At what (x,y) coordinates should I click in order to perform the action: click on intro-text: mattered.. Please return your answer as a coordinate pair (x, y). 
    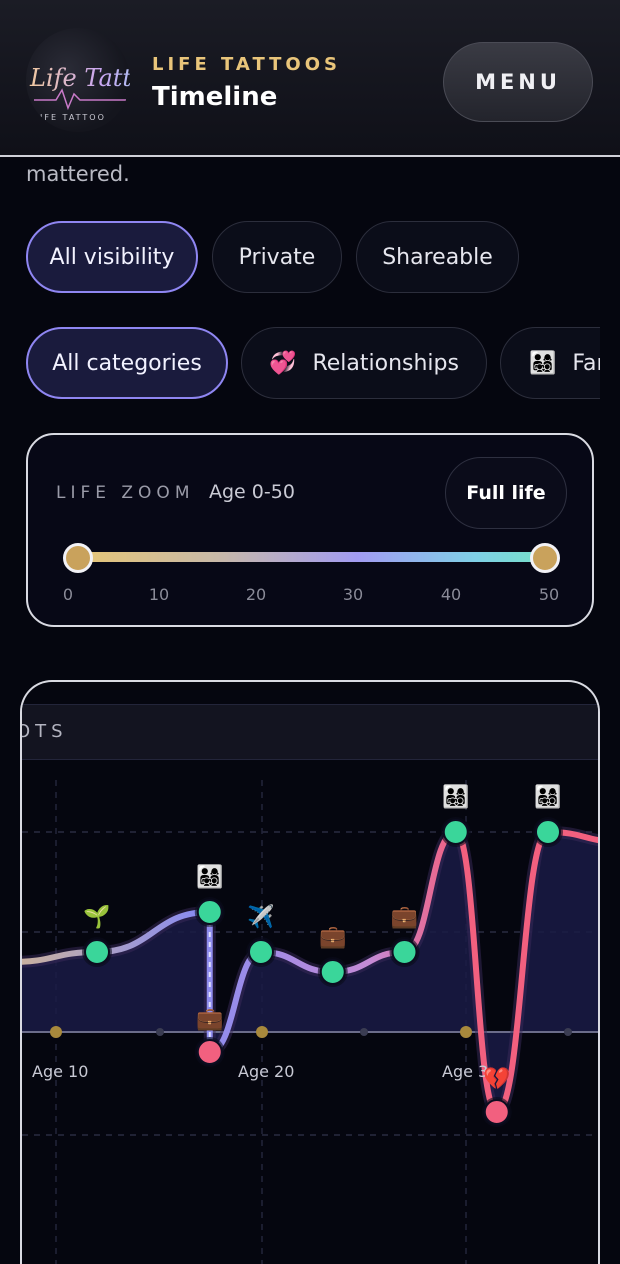
    Looking at the image, I should click on (78, 174).